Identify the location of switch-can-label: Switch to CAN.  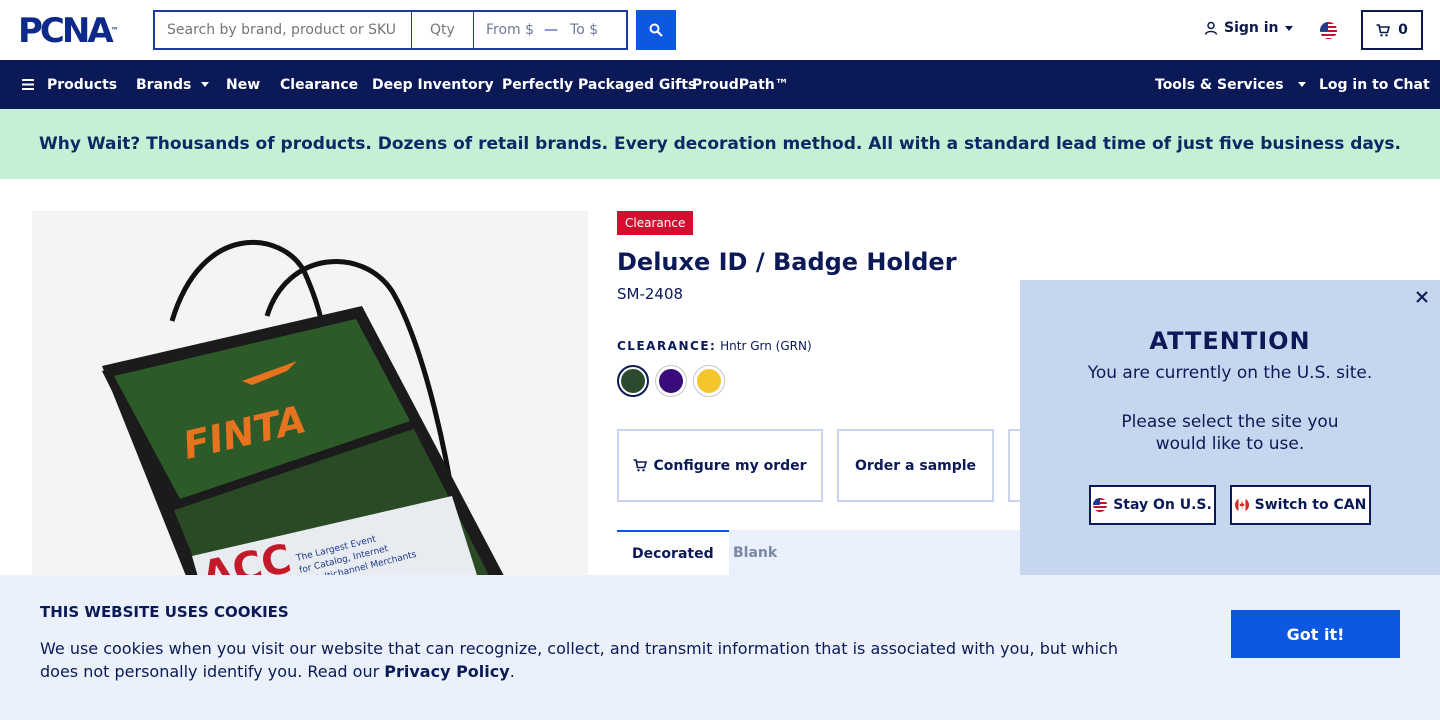
(1310, 505).